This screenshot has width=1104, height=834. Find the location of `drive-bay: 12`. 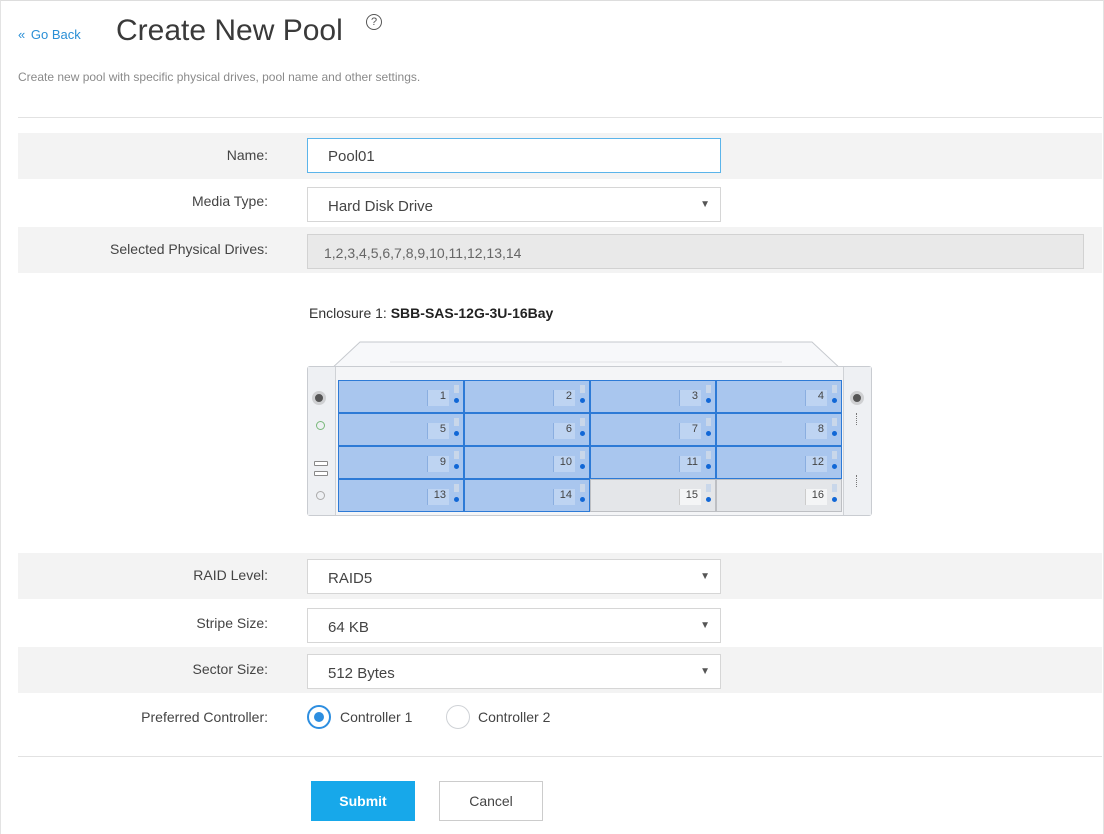

drive-bay: 12 is located at coordinates (779, 462).